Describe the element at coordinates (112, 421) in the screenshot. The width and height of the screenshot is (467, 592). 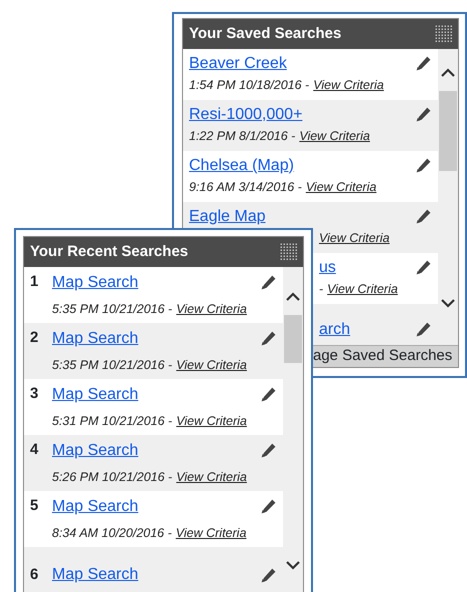
I see `timestamp: 5:31 PM 10/21/2016 -` at that location.